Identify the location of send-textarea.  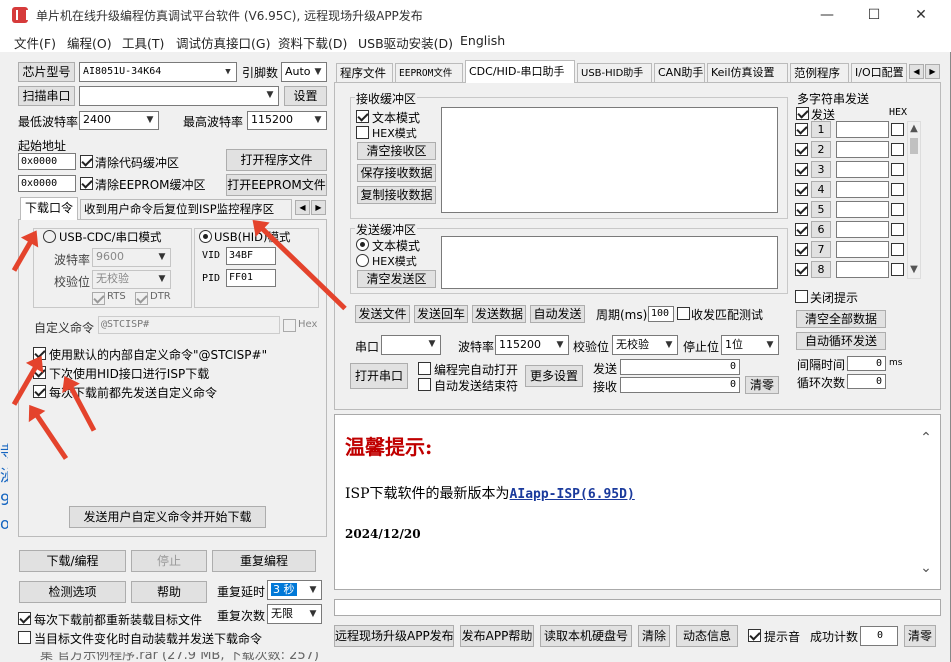
(609, 262).